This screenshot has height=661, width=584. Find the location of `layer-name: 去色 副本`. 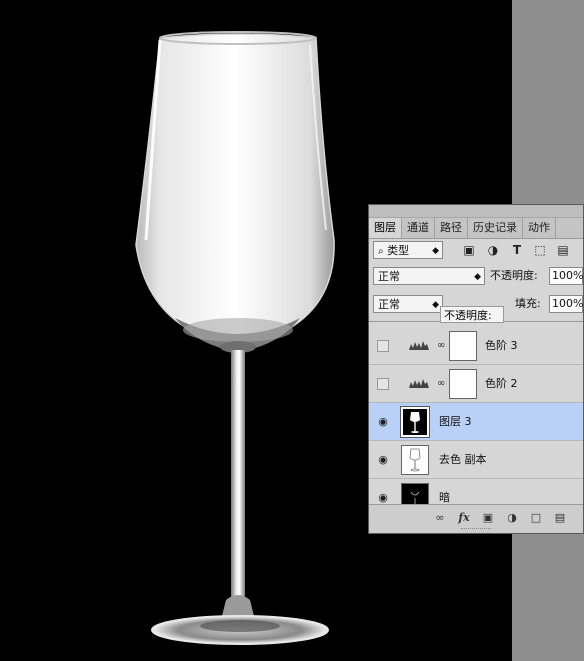

layer-name: 去色 副本 is located at coordinates (463, 459).